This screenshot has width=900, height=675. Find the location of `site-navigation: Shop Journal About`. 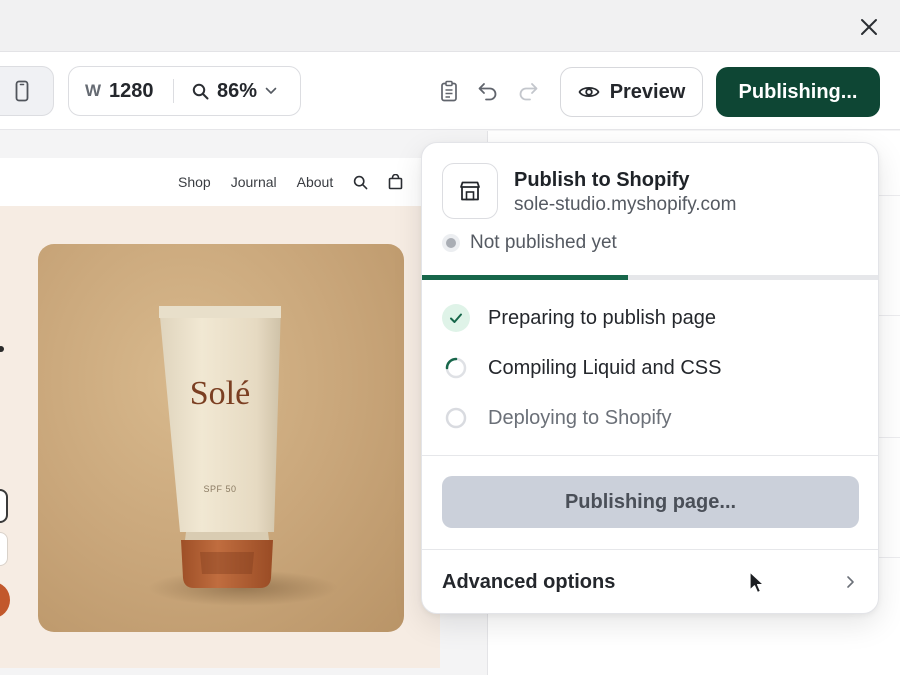

site-navigation: Shop Journal About is located at coordinates (220, 182).